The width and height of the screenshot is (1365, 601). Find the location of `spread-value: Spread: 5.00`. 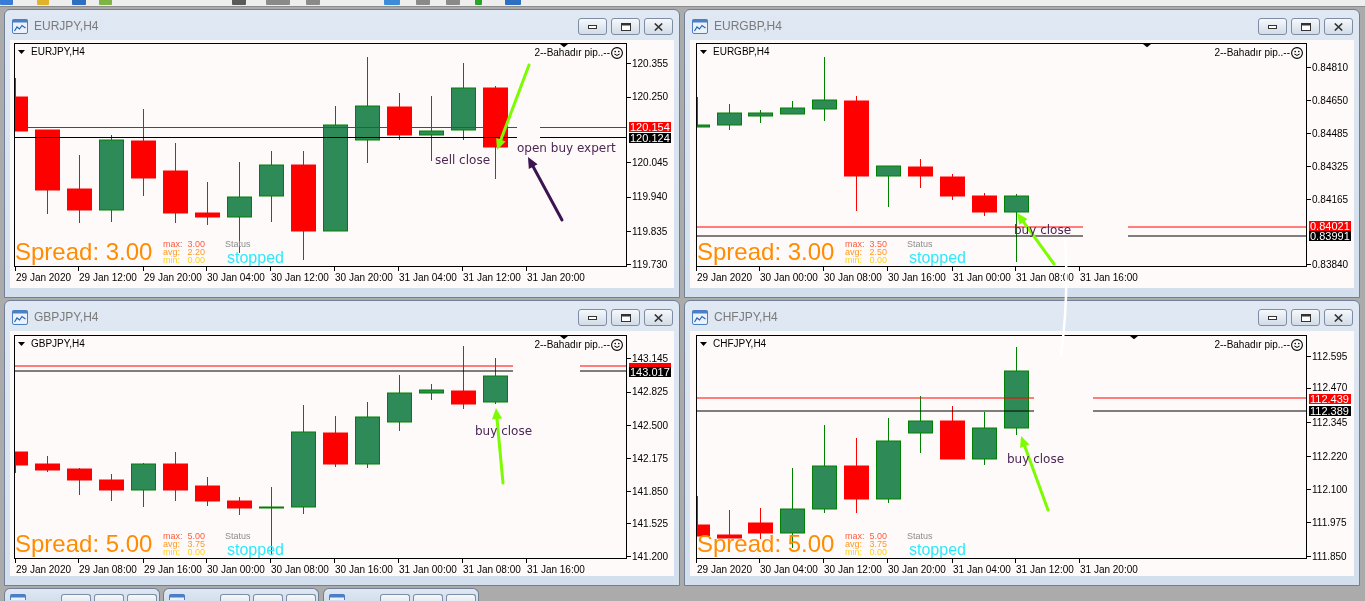

spread-value: Spread: 5.00 is located at coordinates (84, 544).